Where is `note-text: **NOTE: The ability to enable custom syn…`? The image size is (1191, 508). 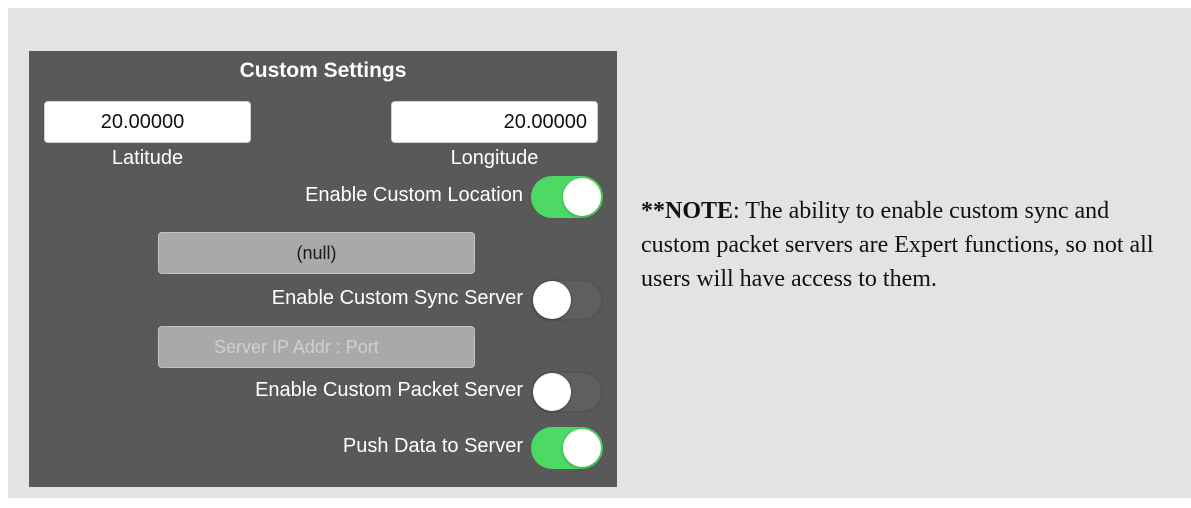
note-text: **NOTE: The ability to enable custom syn… is located at coordinates (911, 245).